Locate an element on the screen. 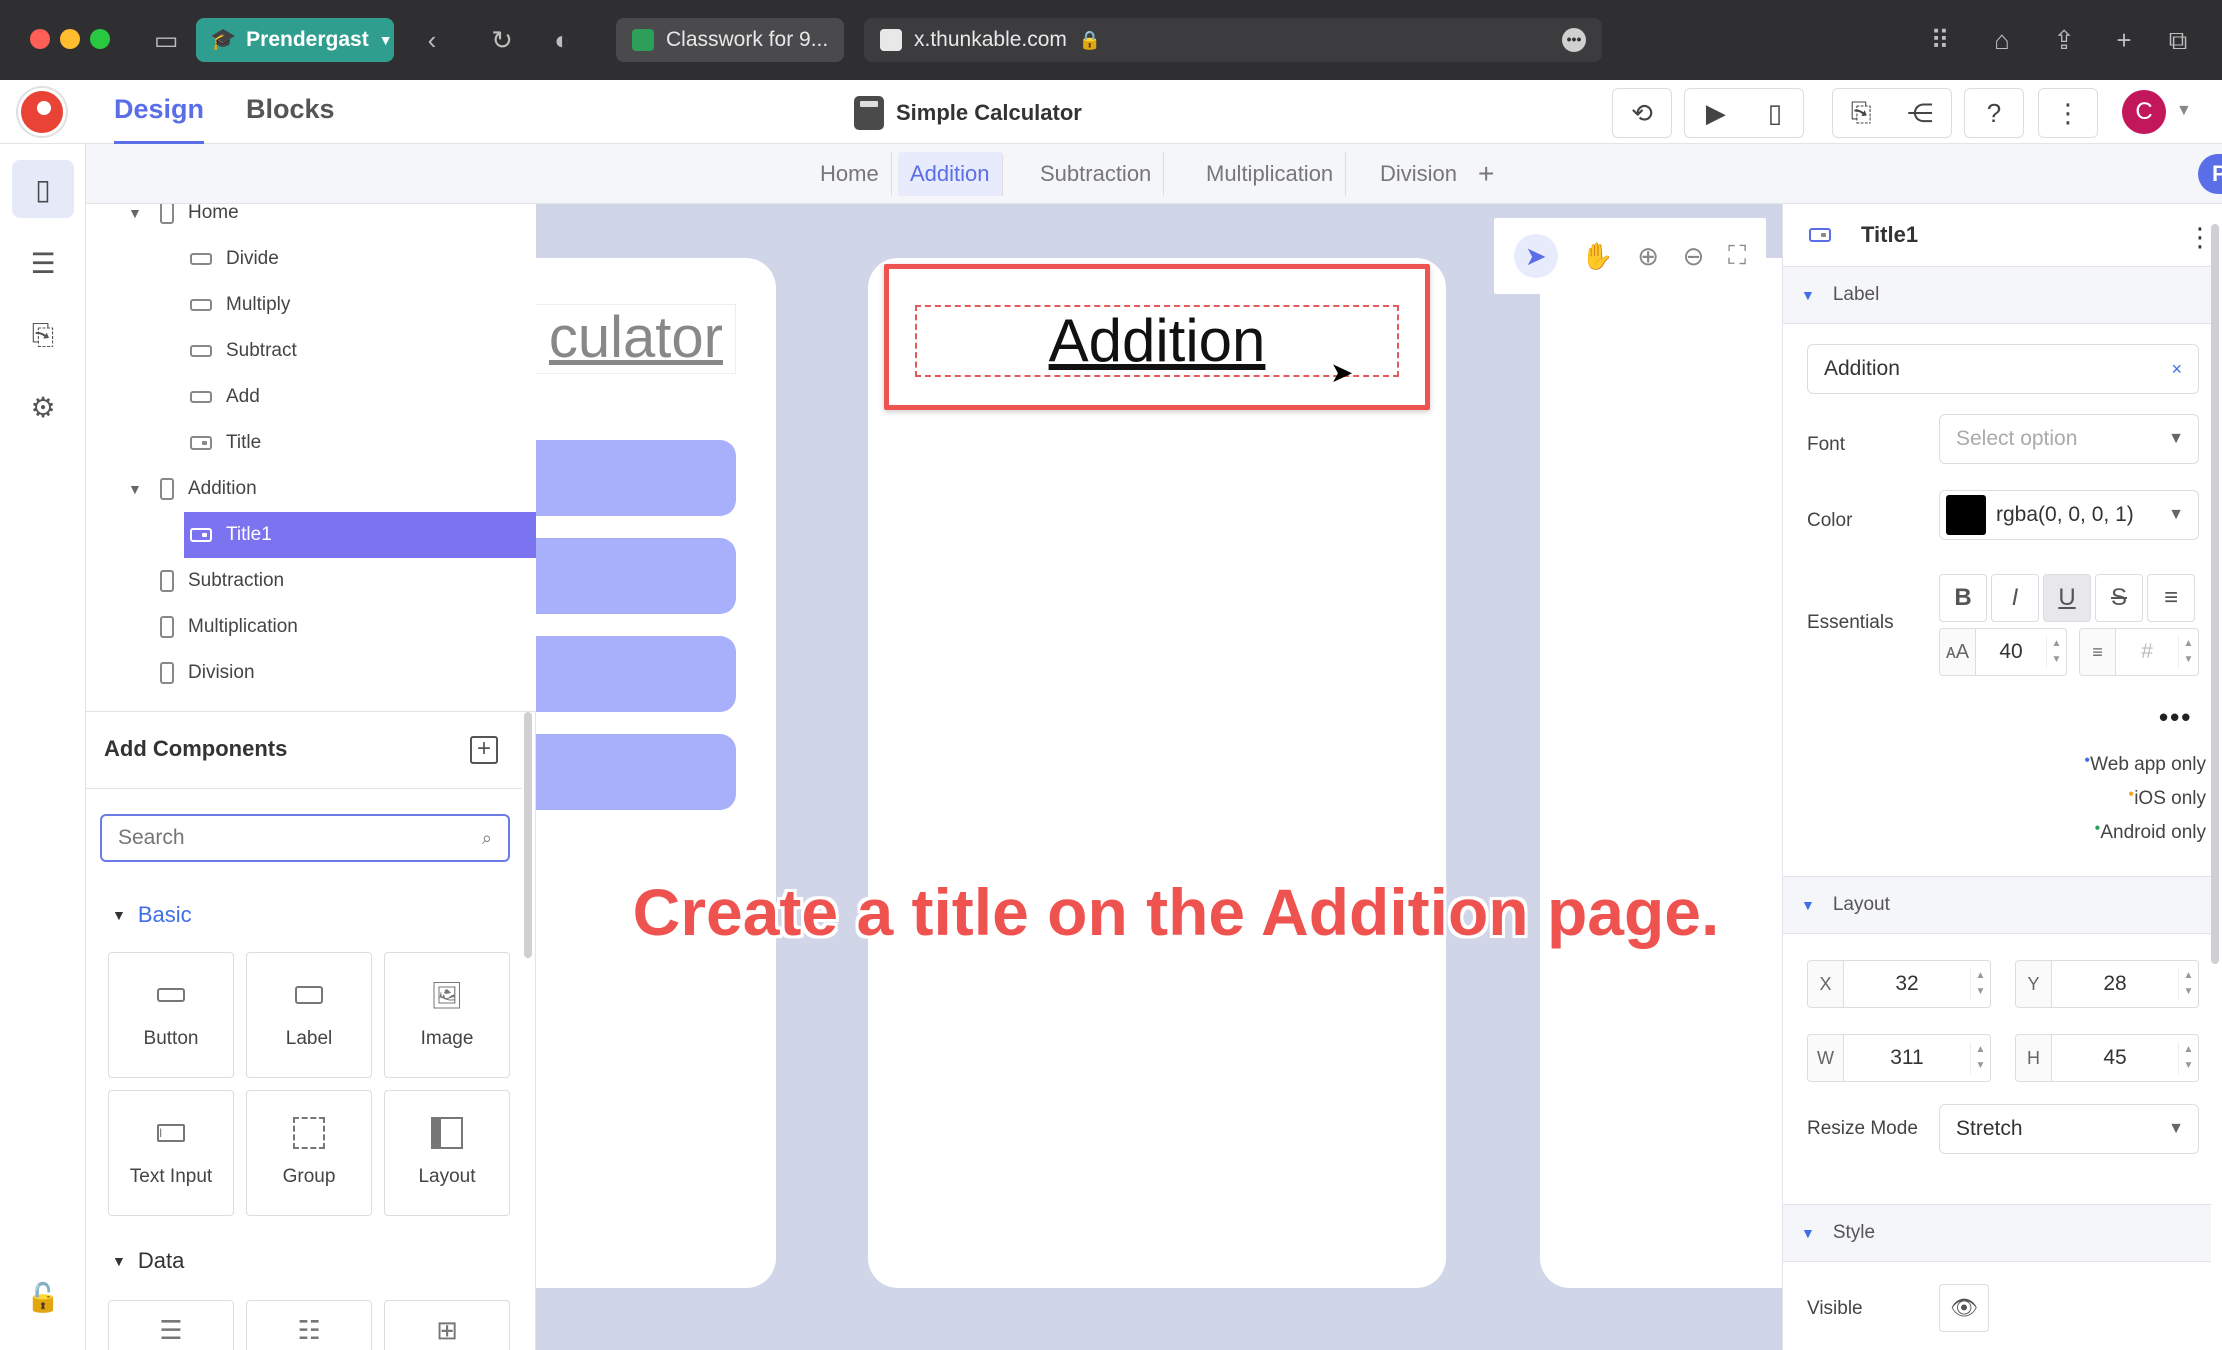 The image size is (2222, 1350). tab-overview-icon: ⧉ is located at coordinates (2178, 40).